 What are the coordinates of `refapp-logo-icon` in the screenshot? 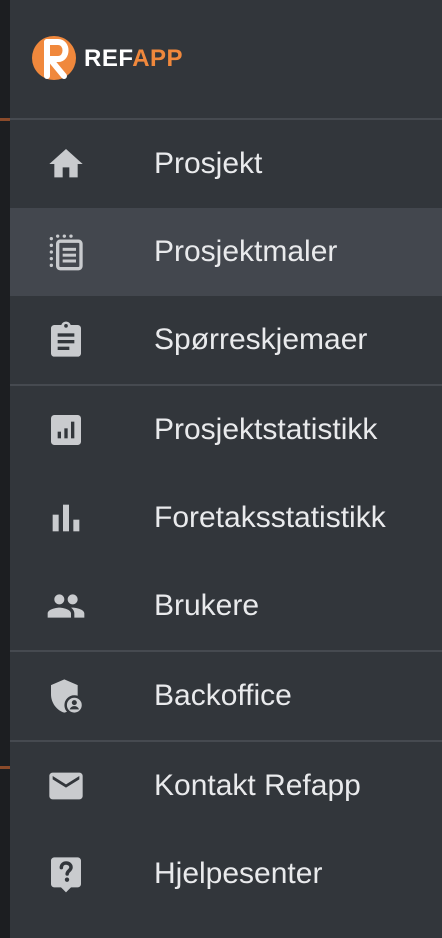 It's located at (54, 58).